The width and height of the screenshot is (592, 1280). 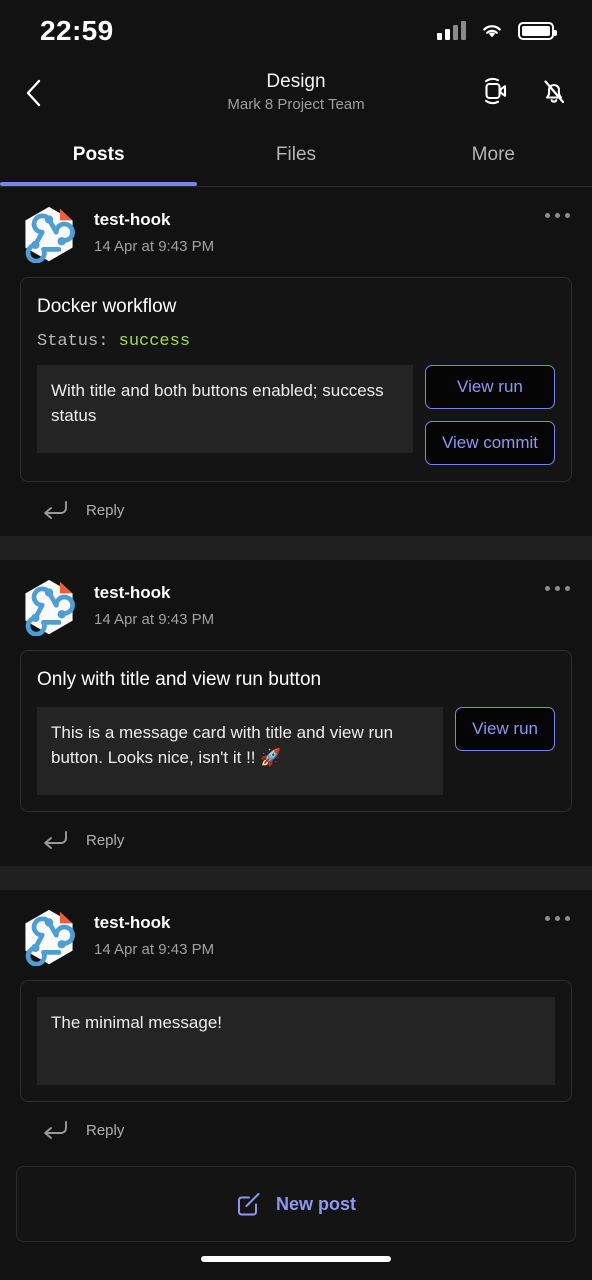 I want to click on video-camera-icon, so click(x=495, y=90).